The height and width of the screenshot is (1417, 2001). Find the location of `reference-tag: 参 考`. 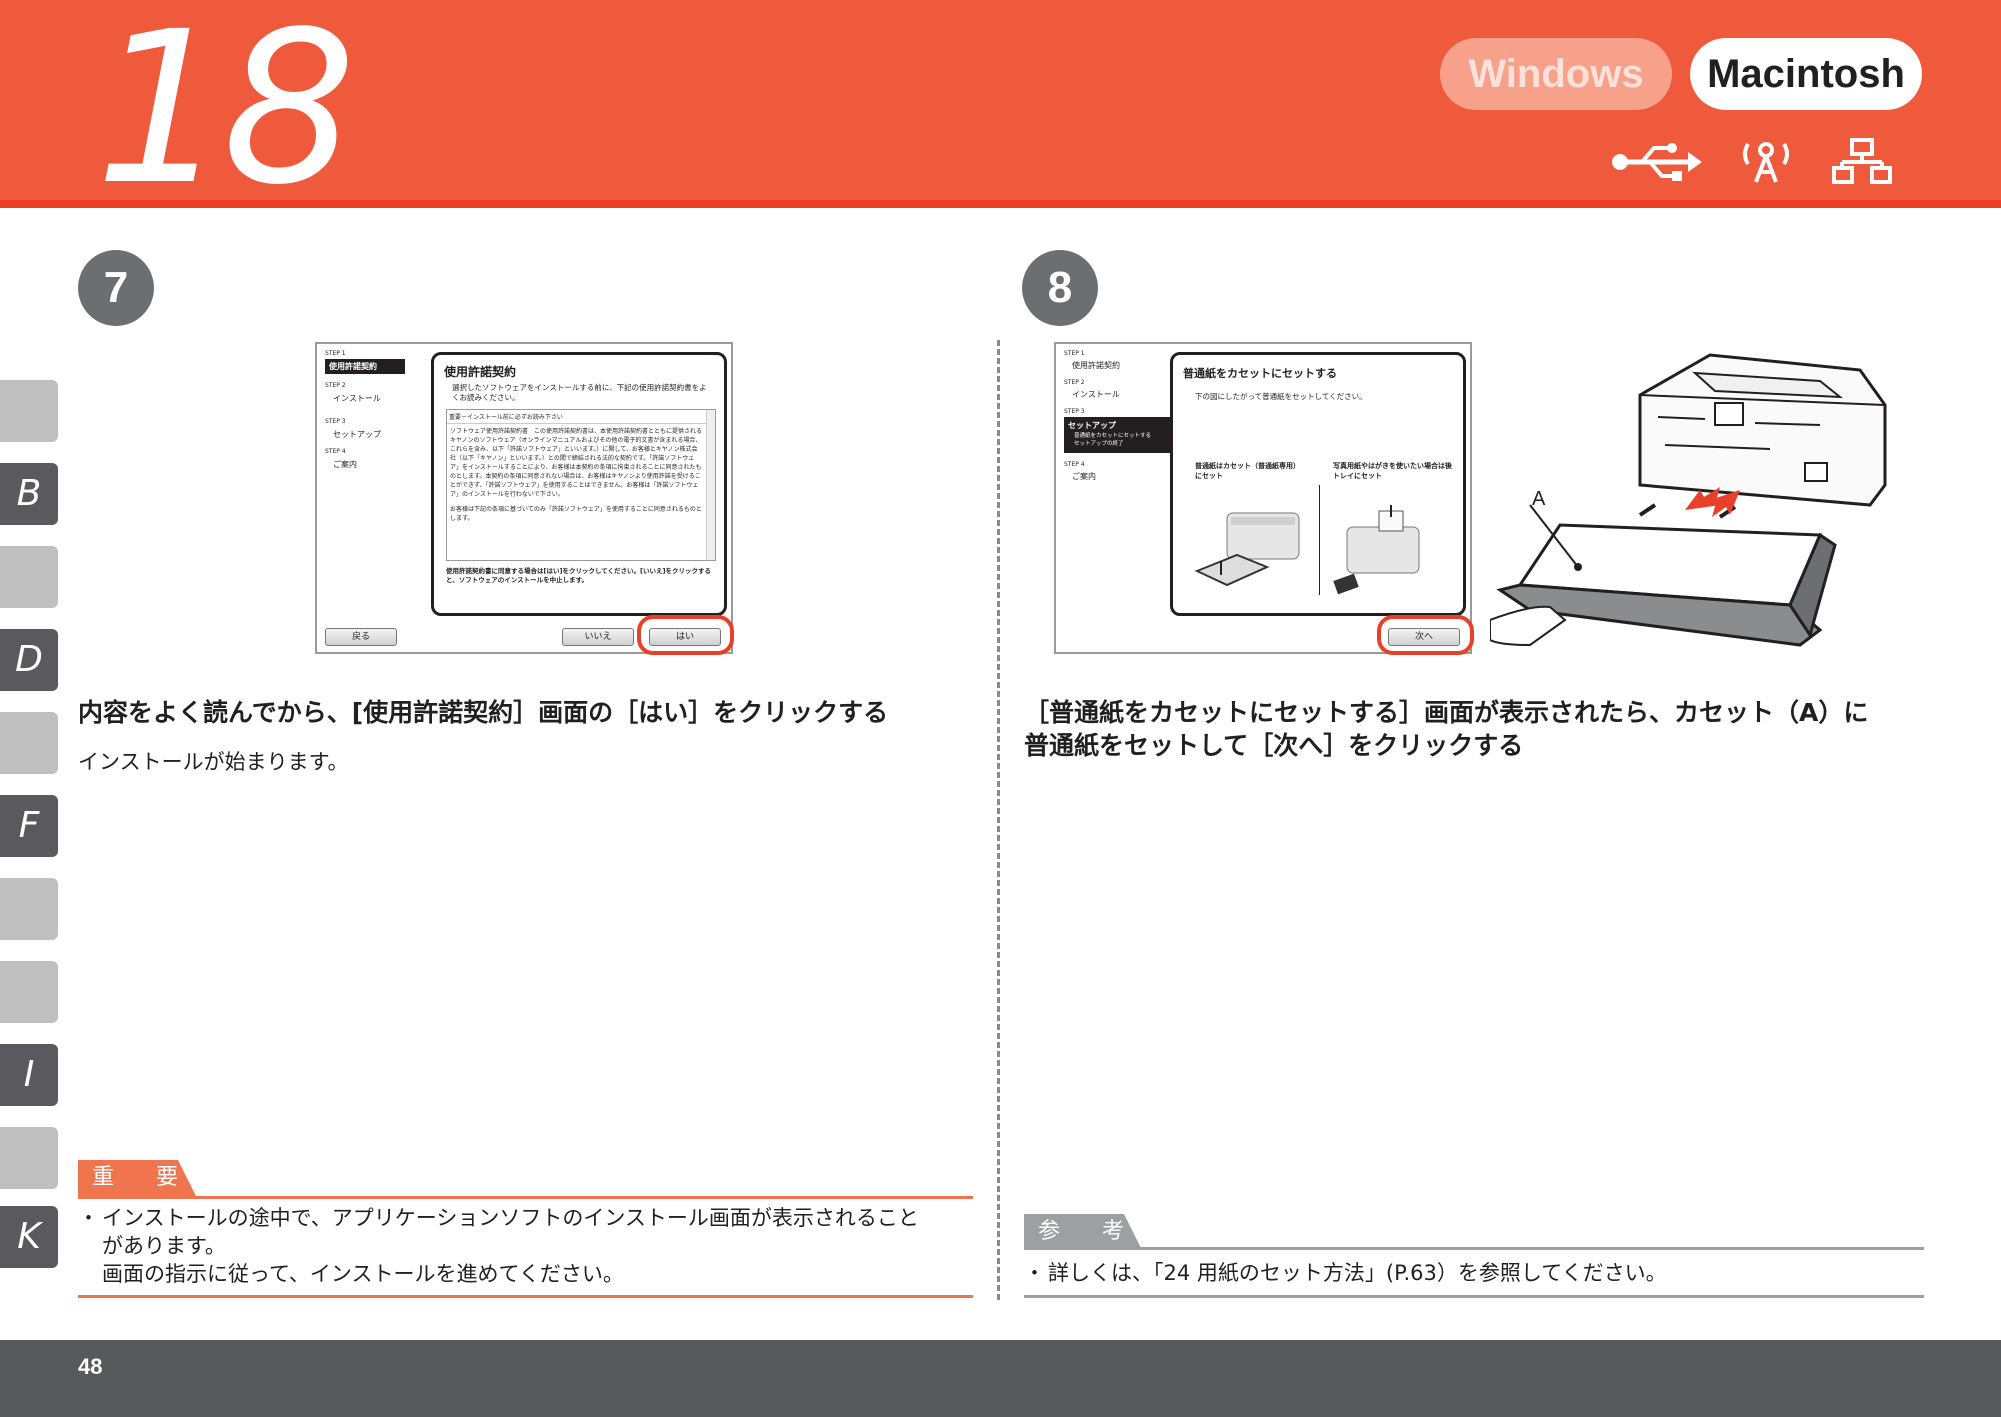

reference-tag: 参 考 is located at coordinates (1086, 1231).